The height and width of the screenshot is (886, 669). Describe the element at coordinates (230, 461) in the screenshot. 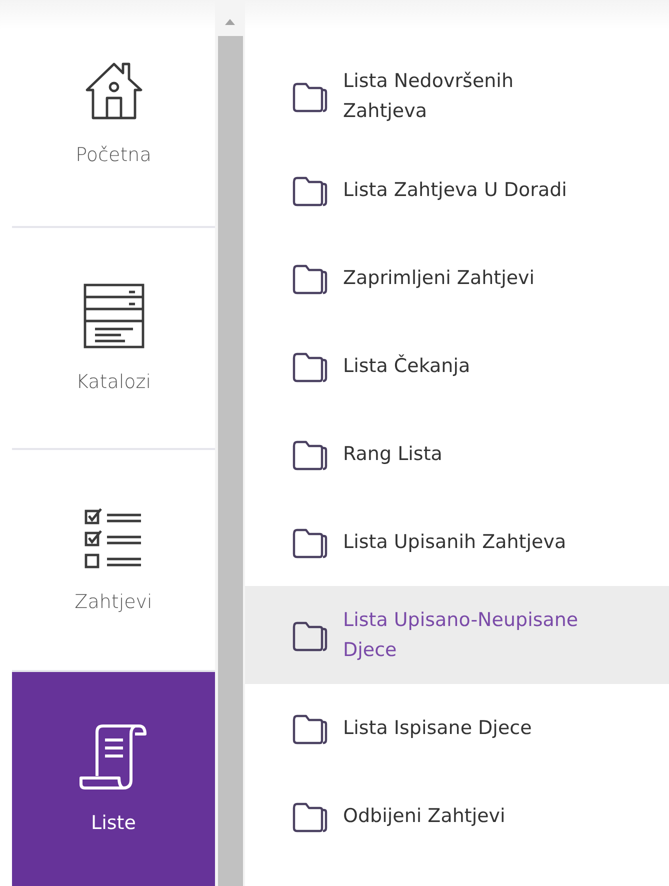

I see `scrollbar-thumb` at that location.